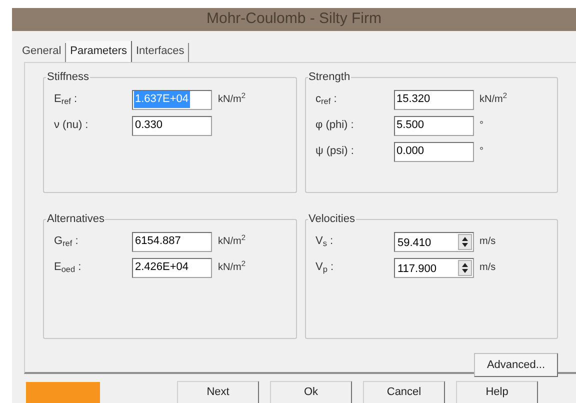  Describe the element at coordinates (434, 152) in the screenshot. I see `input-field: 0.000` at that location.